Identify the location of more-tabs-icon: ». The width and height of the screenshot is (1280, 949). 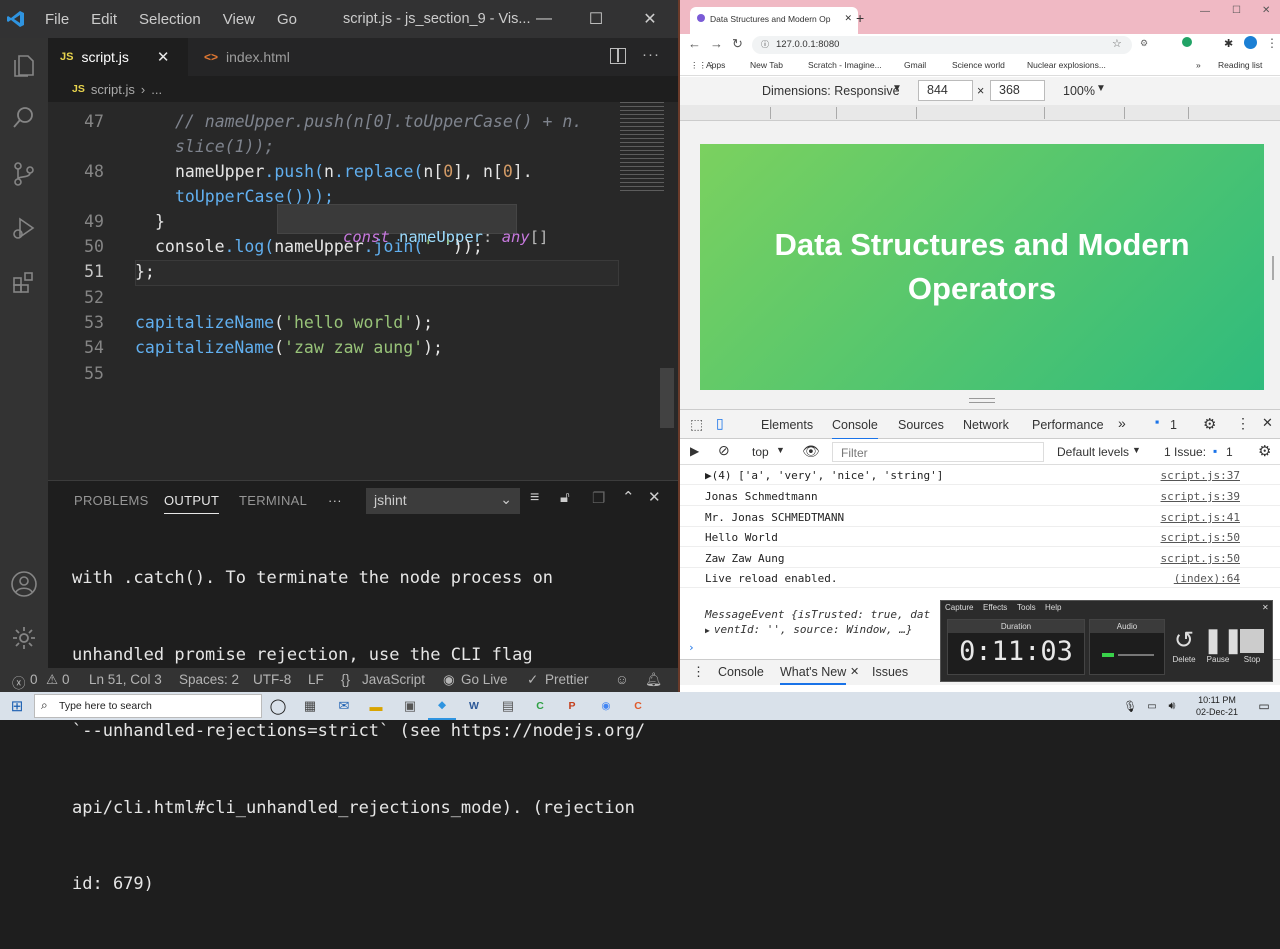
(1122, 423).